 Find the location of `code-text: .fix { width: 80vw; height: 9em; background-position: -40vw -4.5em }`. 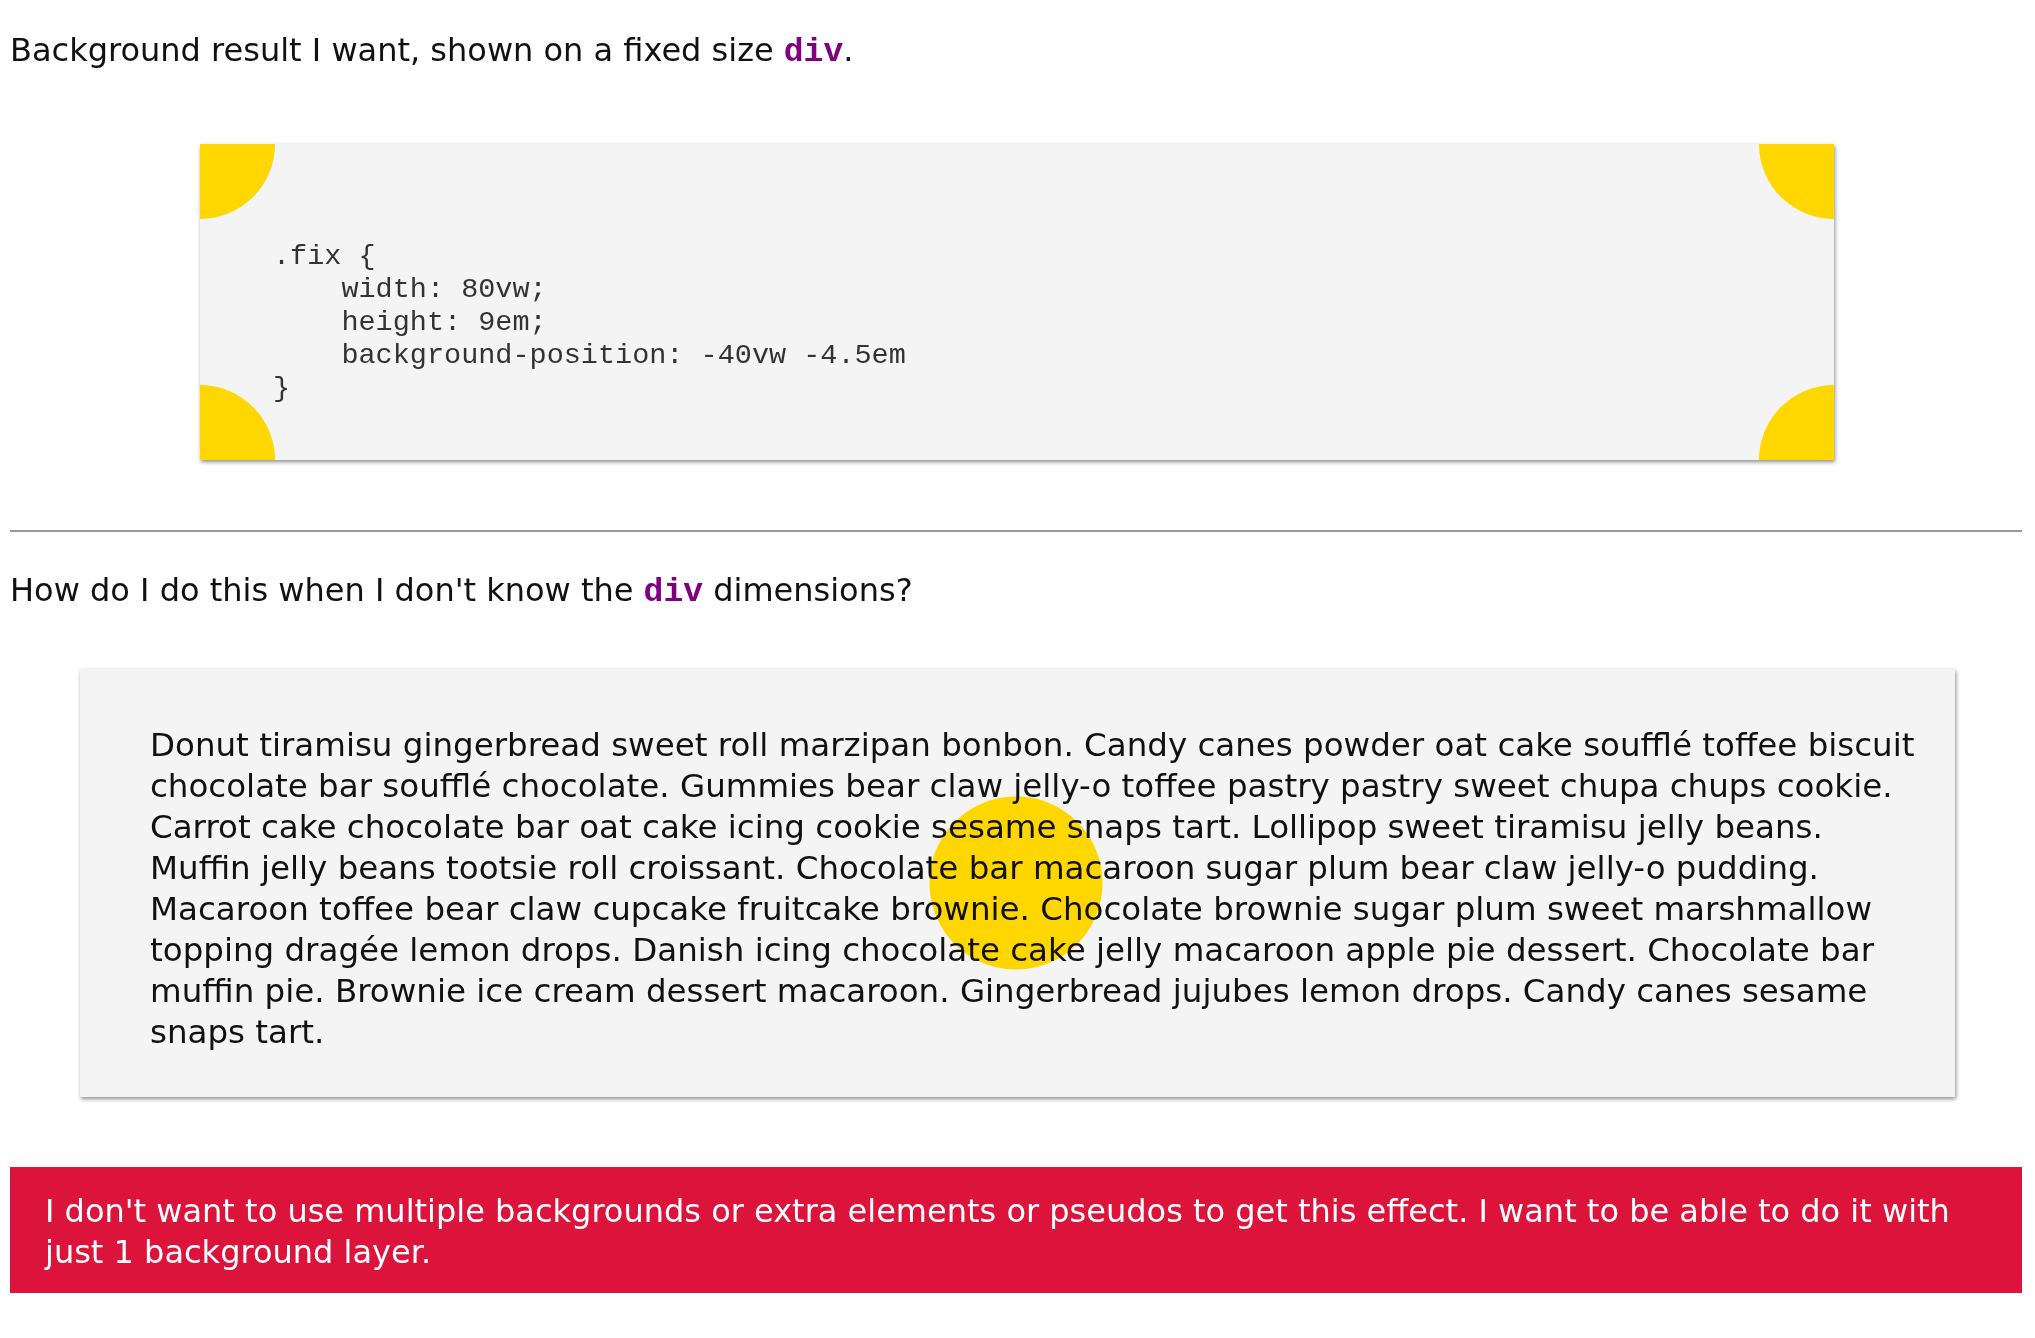

code-text: .fix { width: 80vw; height: 9em; background-position: -40vw -4.5em } is located at coordinates (589, 322).